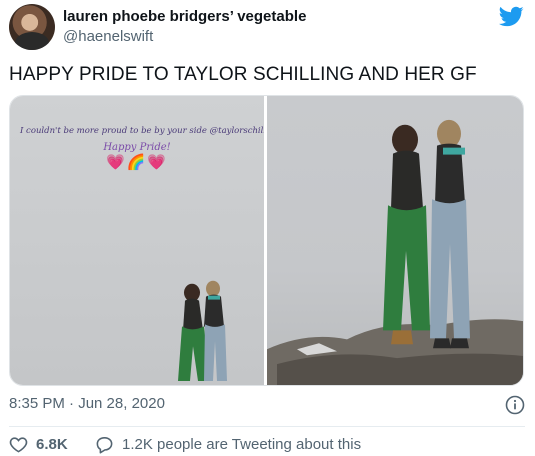 This screenshot has width=535, height=456. Describe the element at coordinates (184, 17) in the screenshot. I see `author-display-name: lauren phoebe bridgers’ vegetable` at that location.